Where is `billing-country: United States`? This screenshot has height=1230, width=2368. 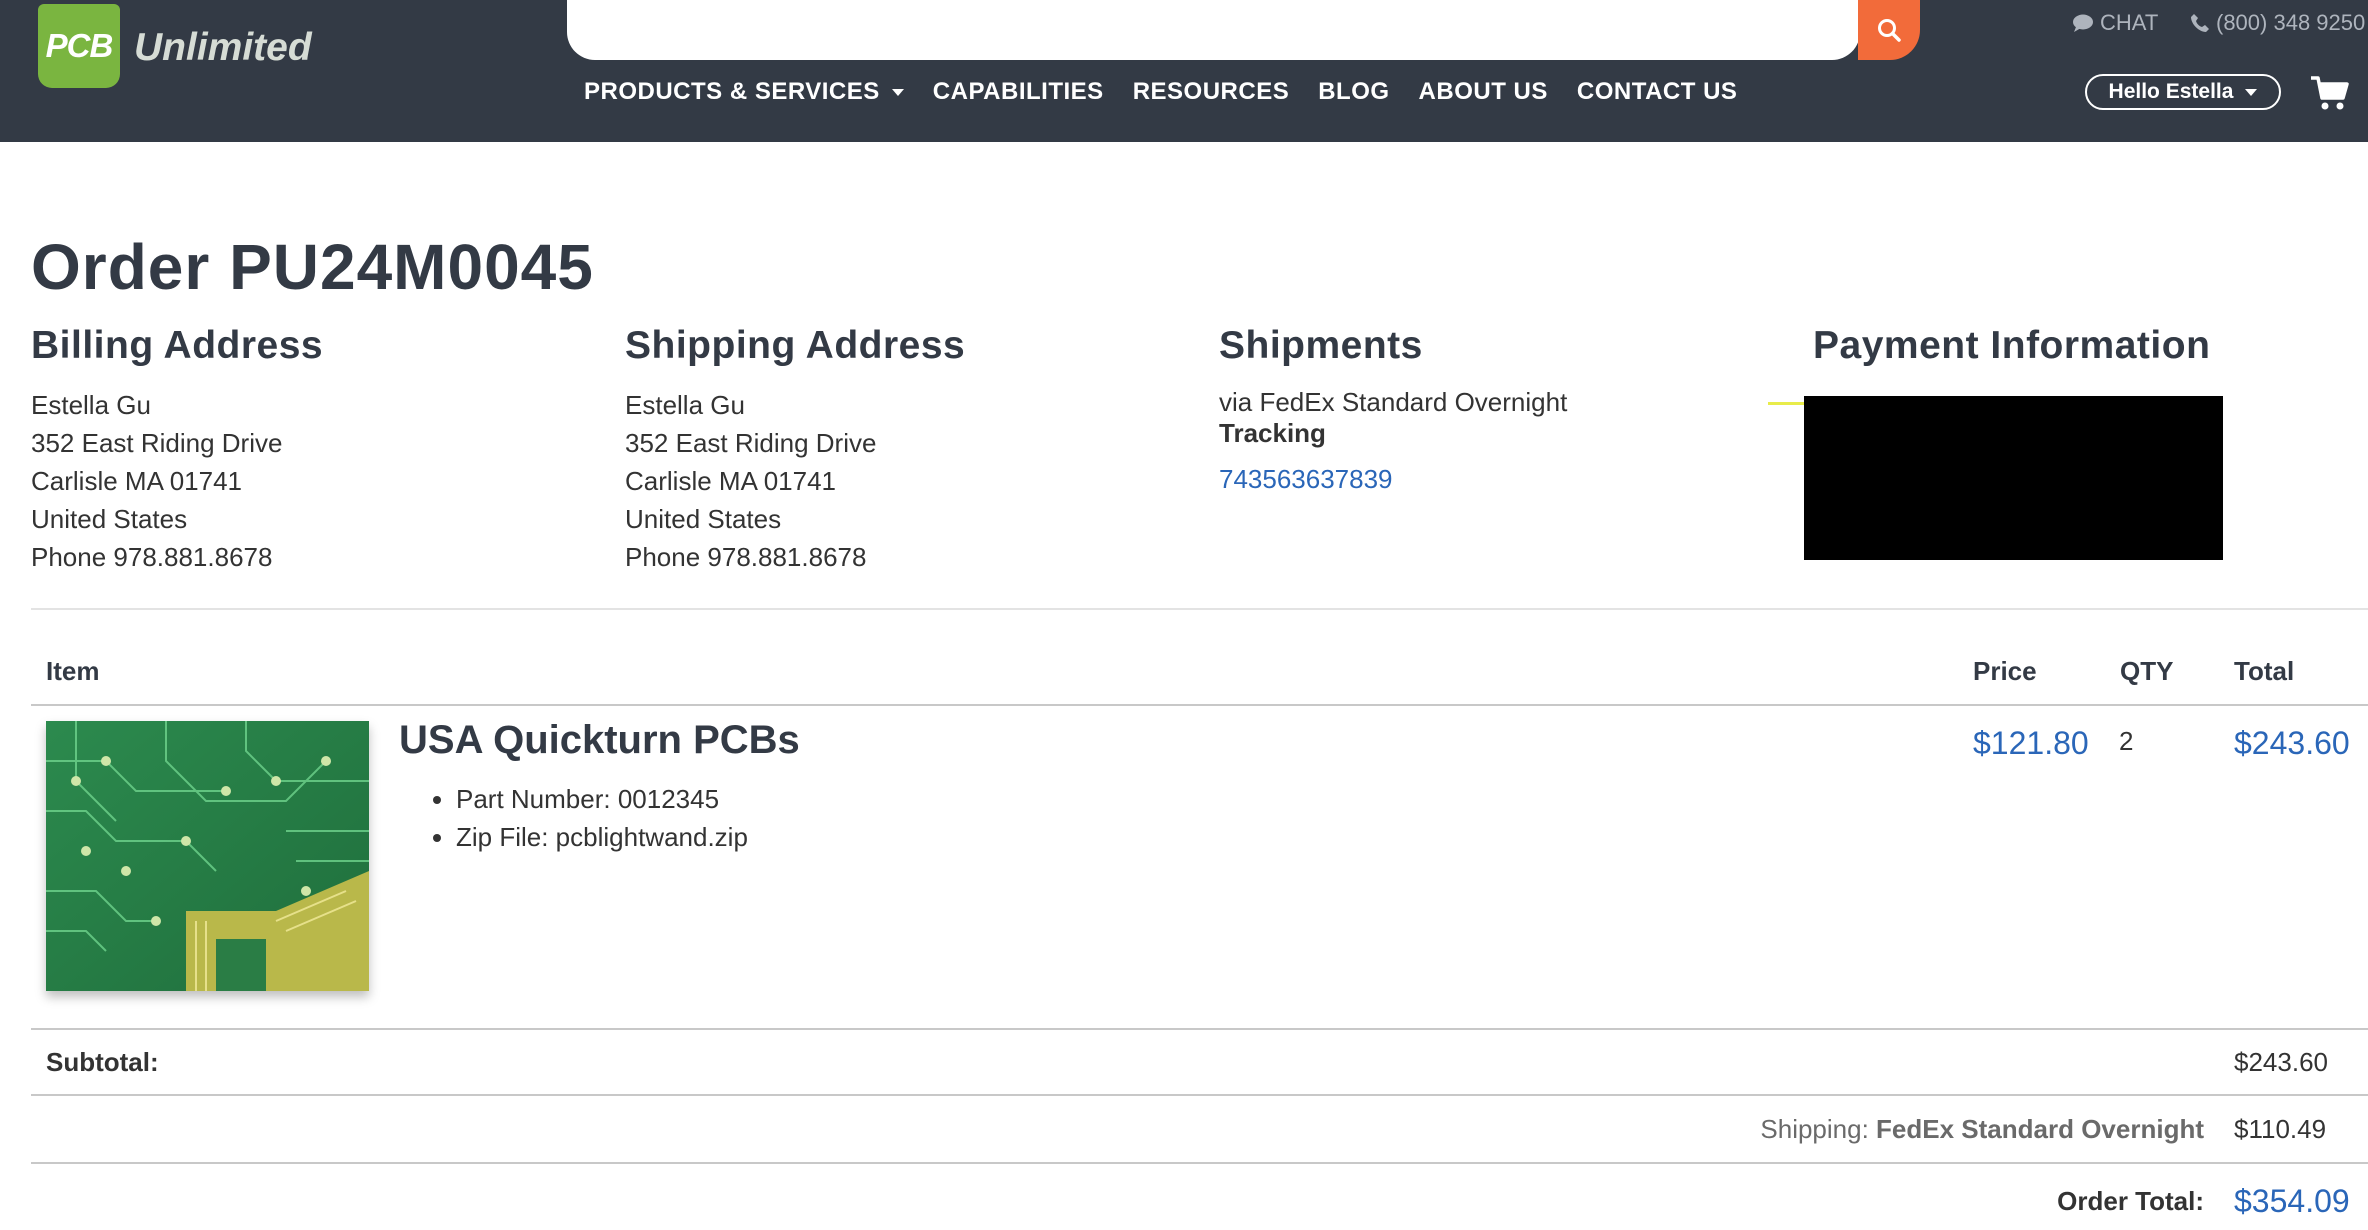 billing-country: United States is located at coordinates (109, 519).